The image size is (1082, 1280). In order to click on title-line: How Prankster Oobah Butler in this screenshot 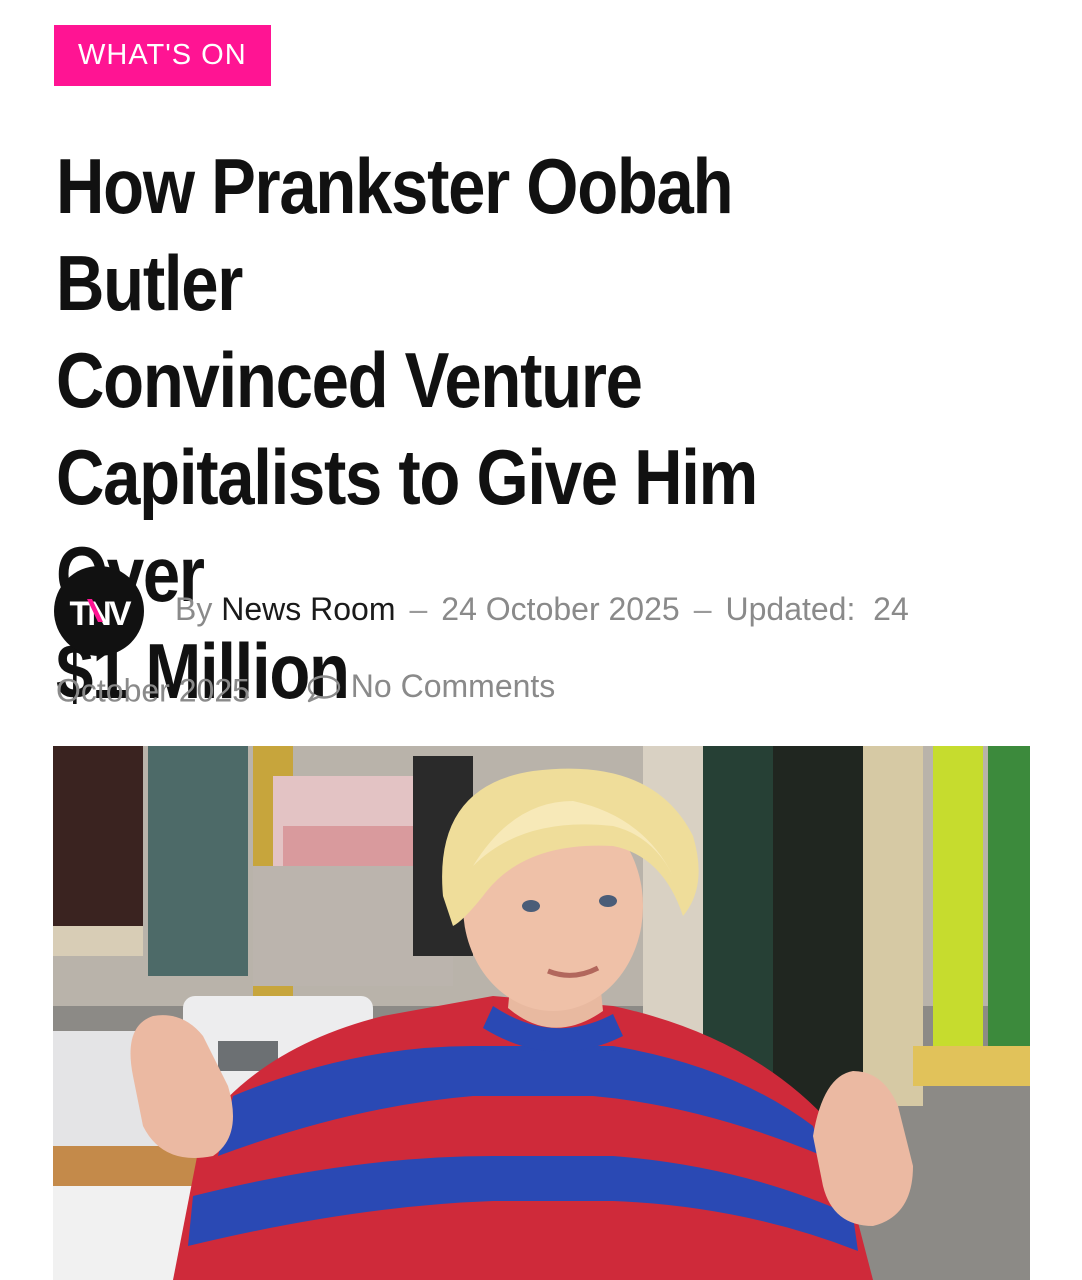, I will do `click(395, 234)`.